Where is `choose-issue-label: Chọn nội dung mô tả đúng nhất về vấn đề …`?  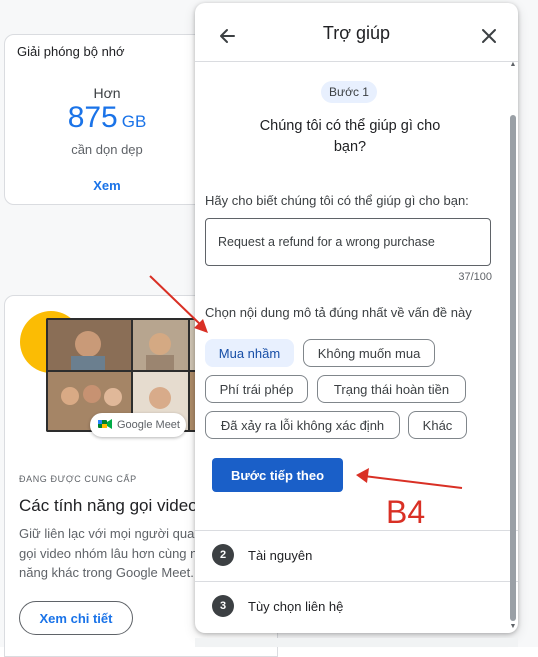 choose-issue-label: Chọn nội dung mô tả đúng nhất về vấn đề … is located at coordinates (338, 312).